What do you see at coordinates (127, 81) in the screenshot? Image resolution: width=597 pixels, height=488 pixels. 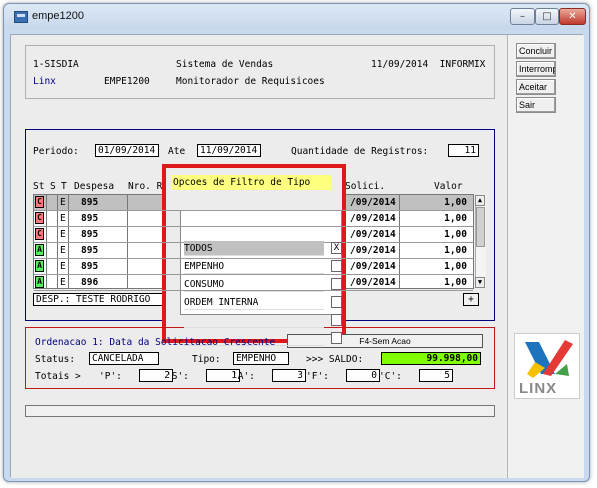 I see `program-code: EMPE1200` at bounding box center [127, 81].